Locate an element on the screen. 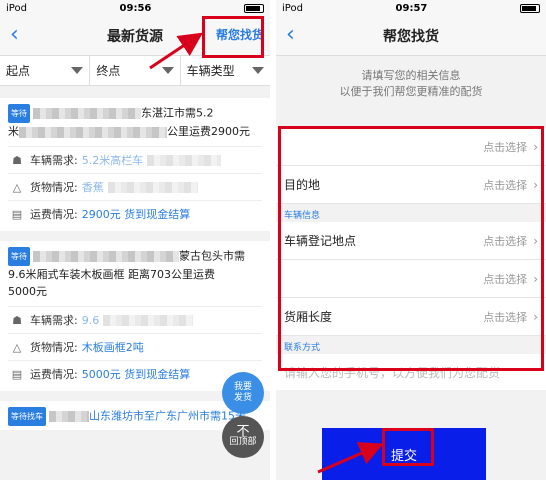 The image size is (546, 480). filter-destination: 终点 is located at coordinates (135, 70).